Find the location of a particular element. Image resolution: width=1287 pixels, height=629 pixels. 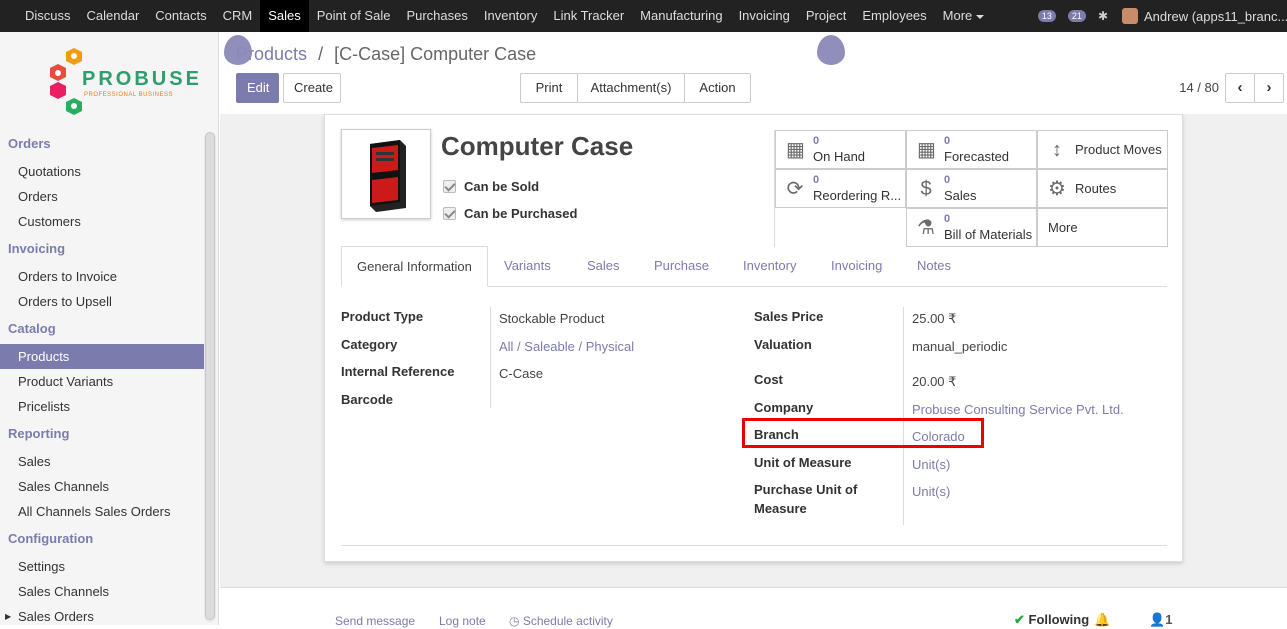

tab-invoicing: Invoicing is located at coordinates (856, 266).